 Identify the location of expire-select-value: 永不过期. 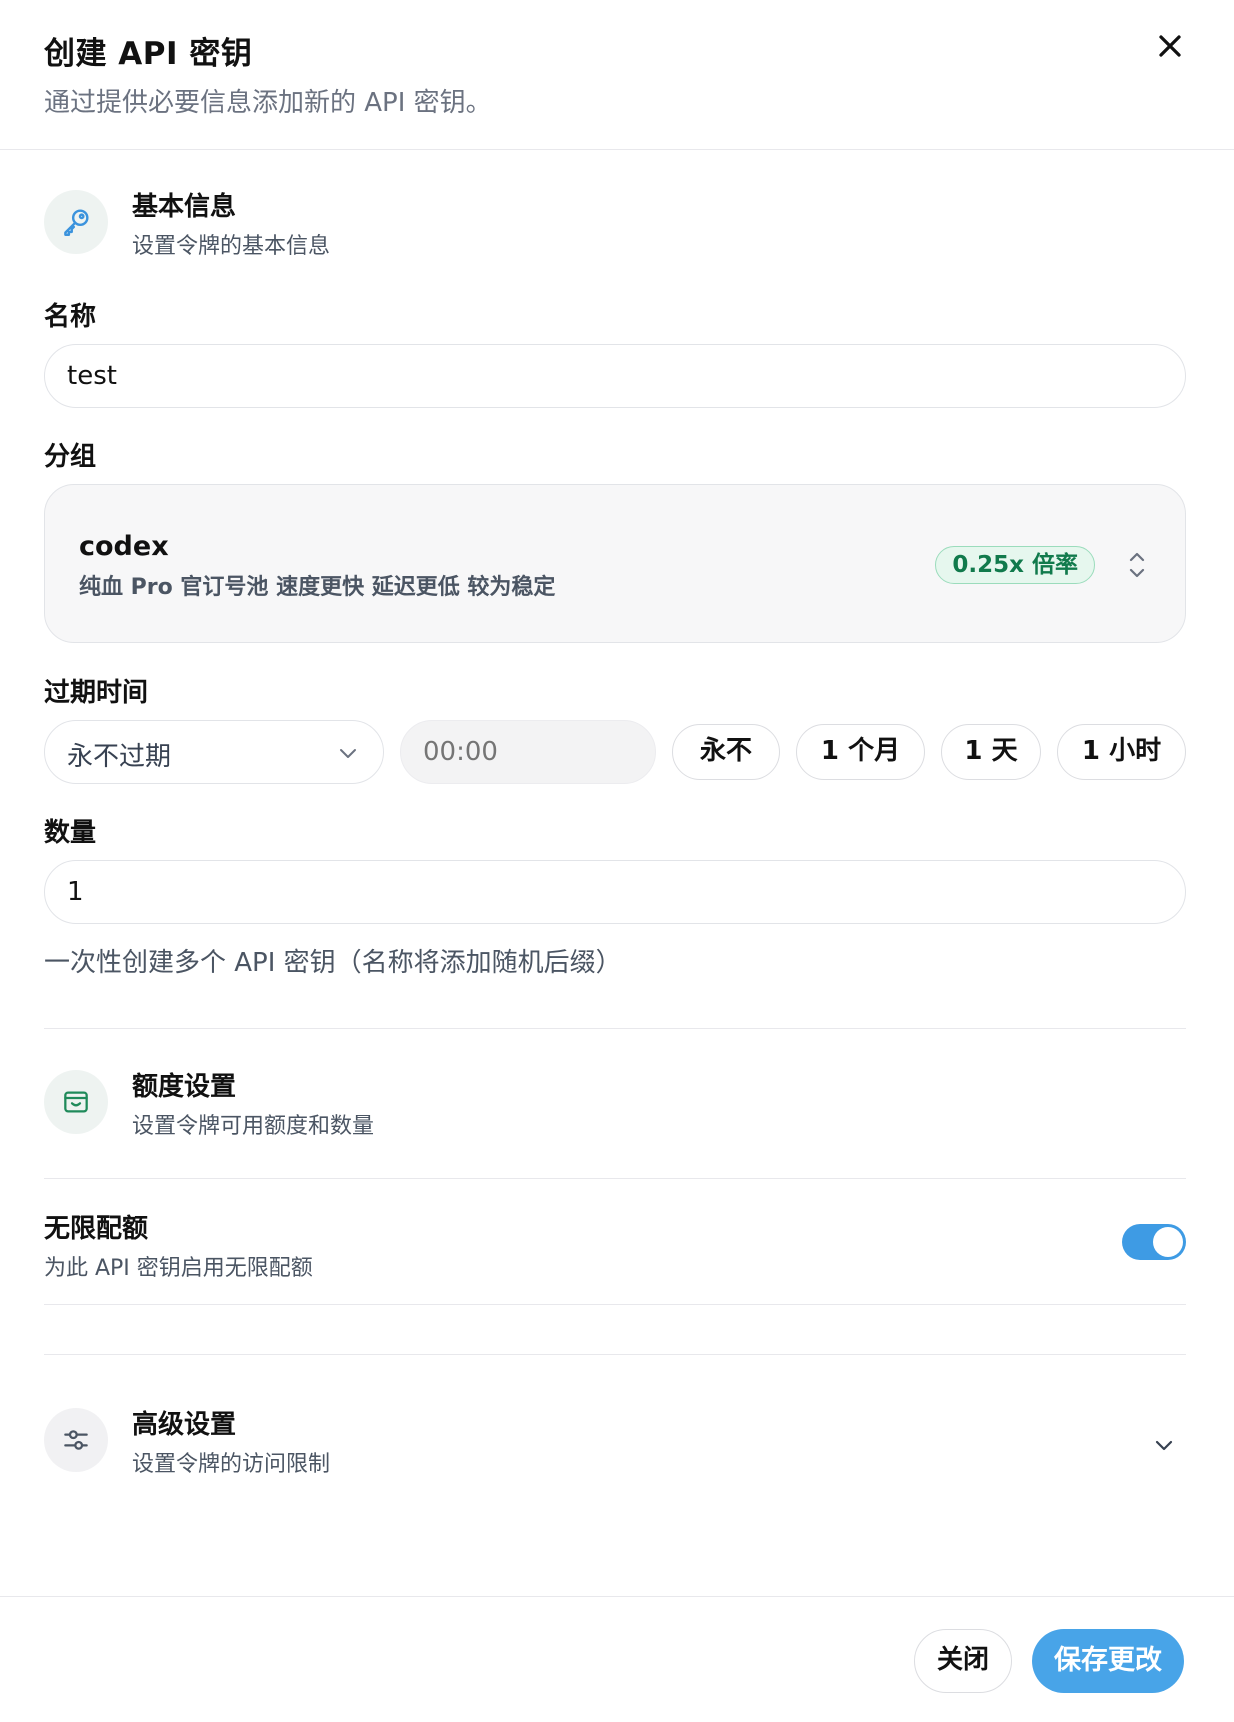
(119, 757).